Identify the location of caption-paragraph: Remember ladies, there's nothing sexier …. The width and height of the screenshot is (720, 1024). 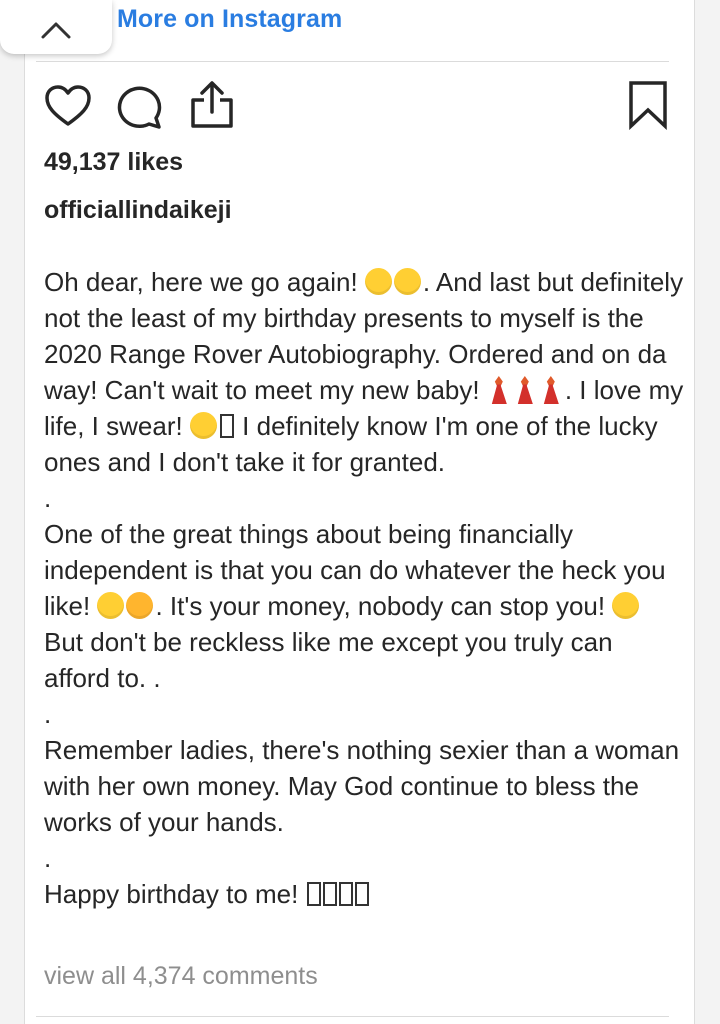
(362, 786).